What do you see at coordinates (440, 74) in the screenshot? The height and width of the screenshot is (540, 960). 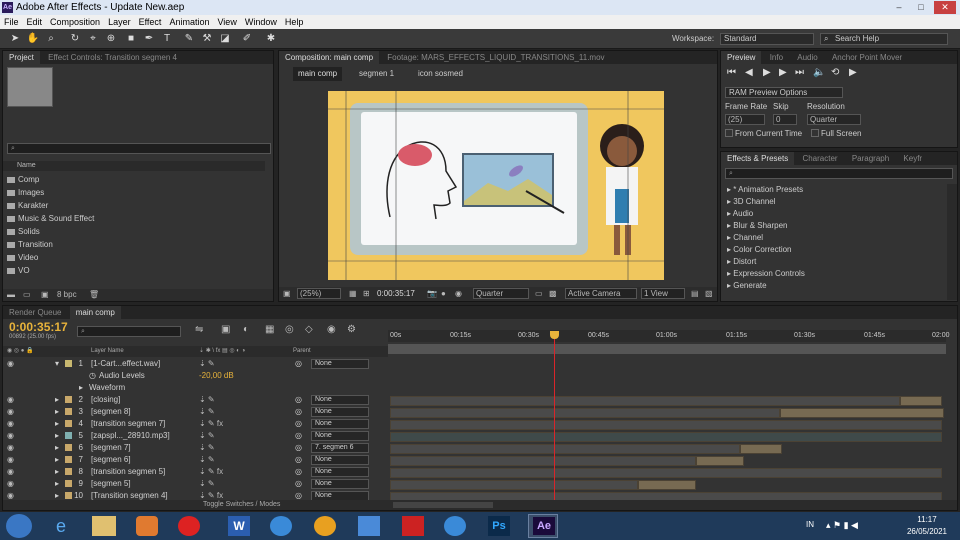 I see `breadcrumb-icon-sosmed: icon sosmed` at bounding box center [440, 74].